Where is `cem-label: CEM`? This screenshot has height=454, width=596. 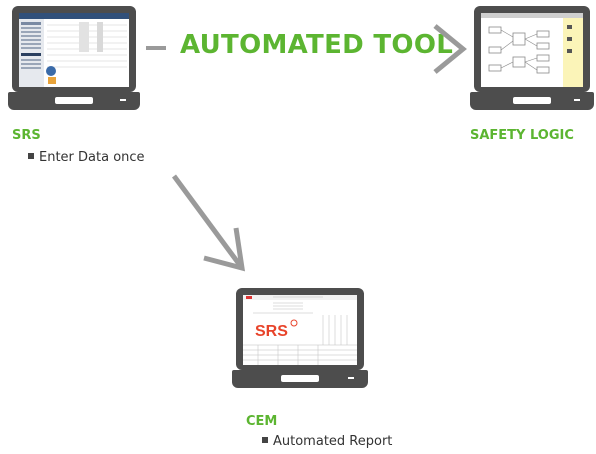
cem-label: CEM is located at coordinates (262, 421).